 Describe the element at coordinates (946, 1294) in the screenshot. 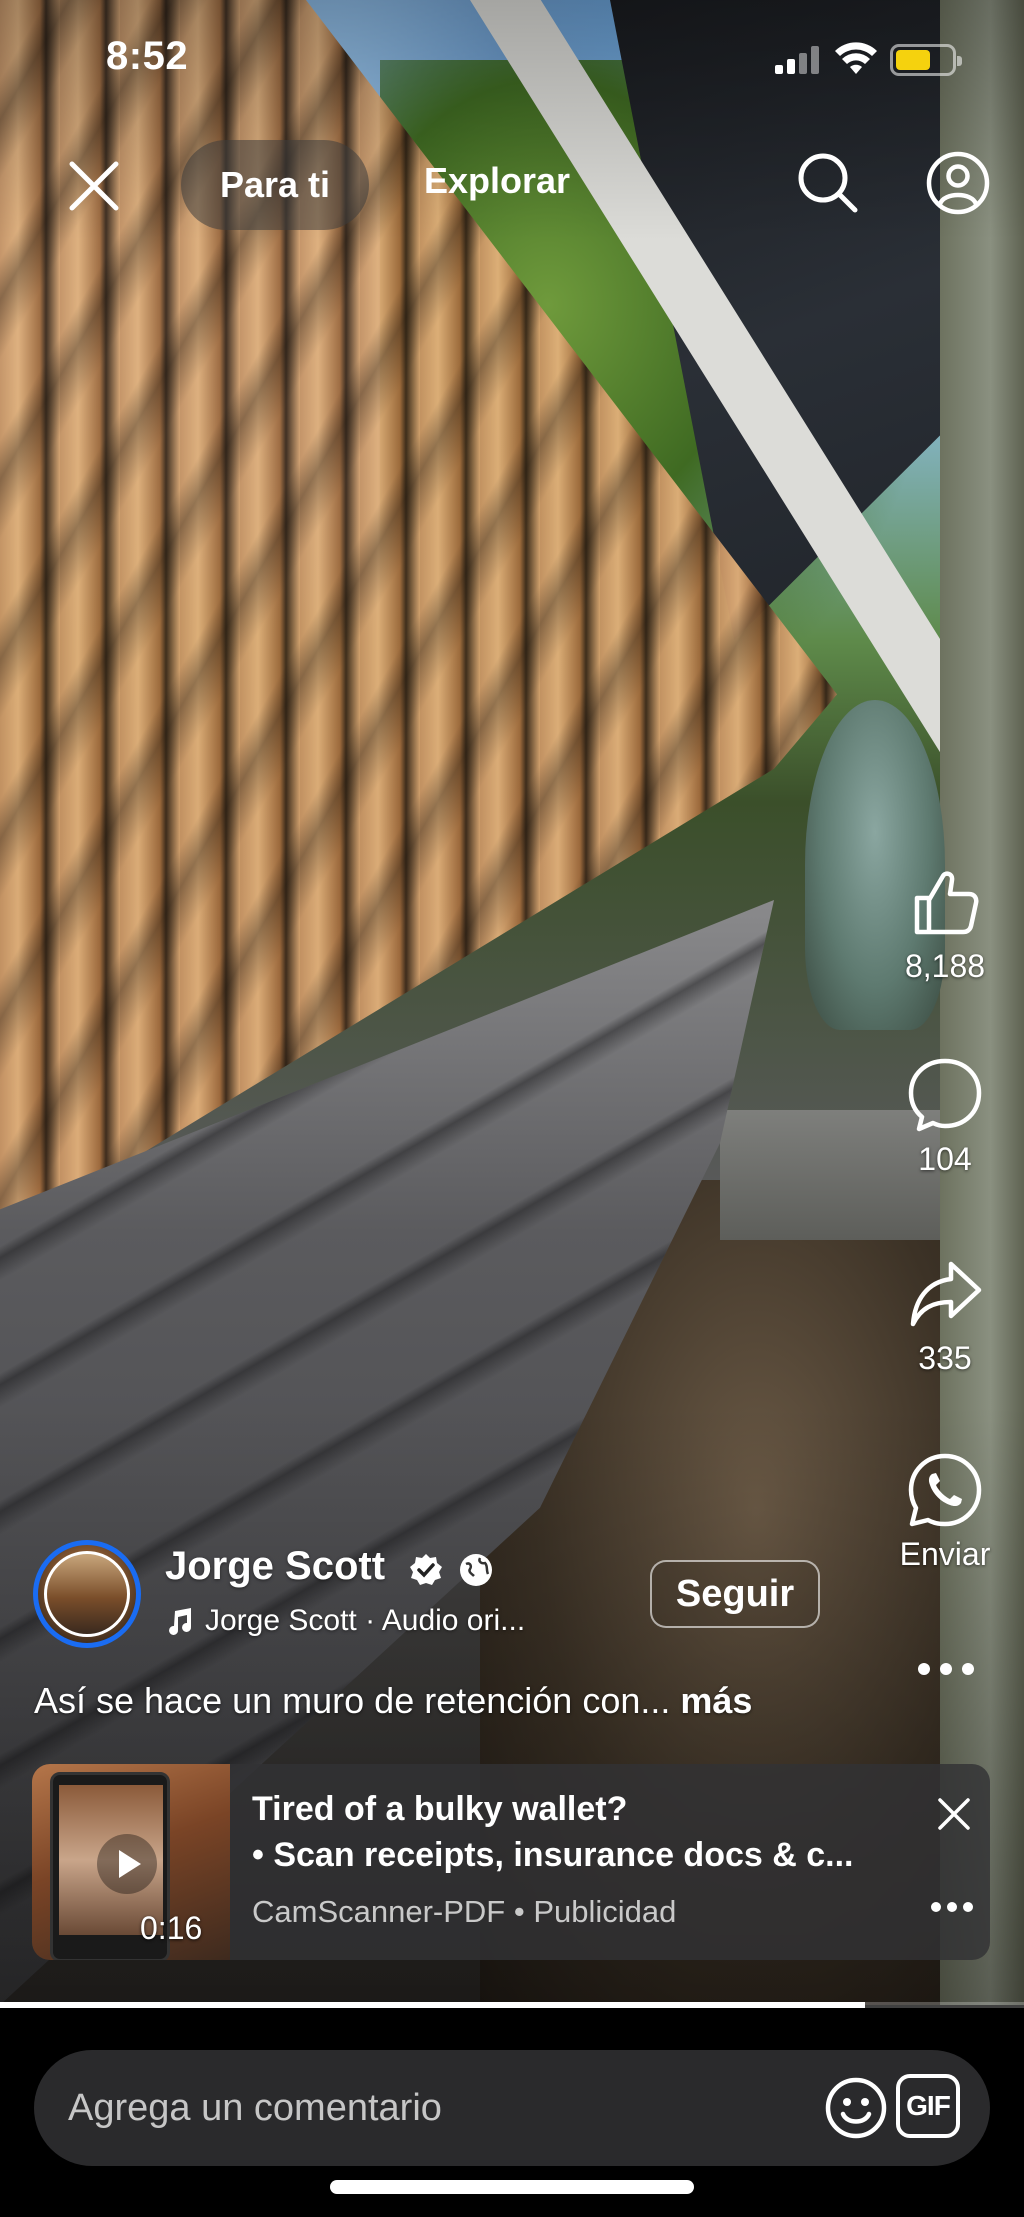

I see `share-arrow-icon` at that location.